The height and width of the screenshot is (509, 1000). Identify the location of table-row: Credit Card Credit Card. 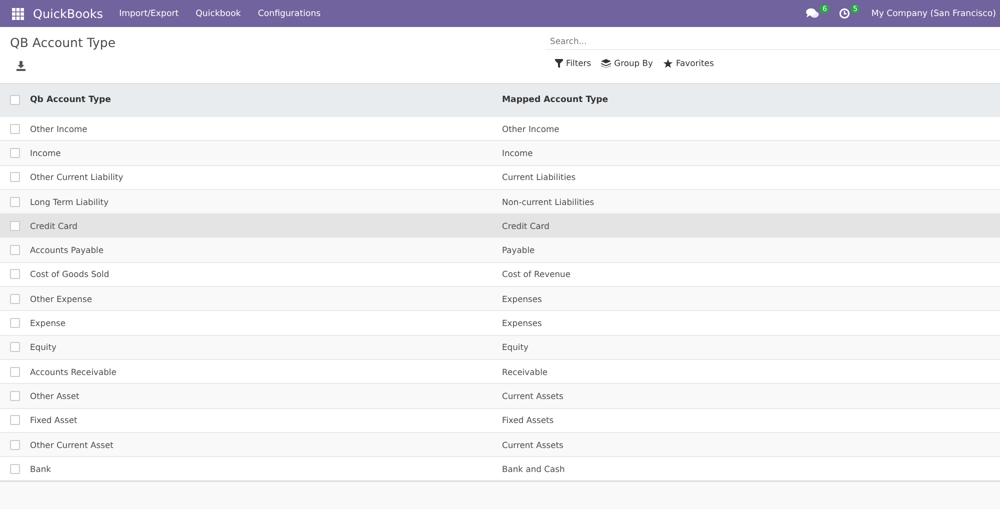
(500, 226).